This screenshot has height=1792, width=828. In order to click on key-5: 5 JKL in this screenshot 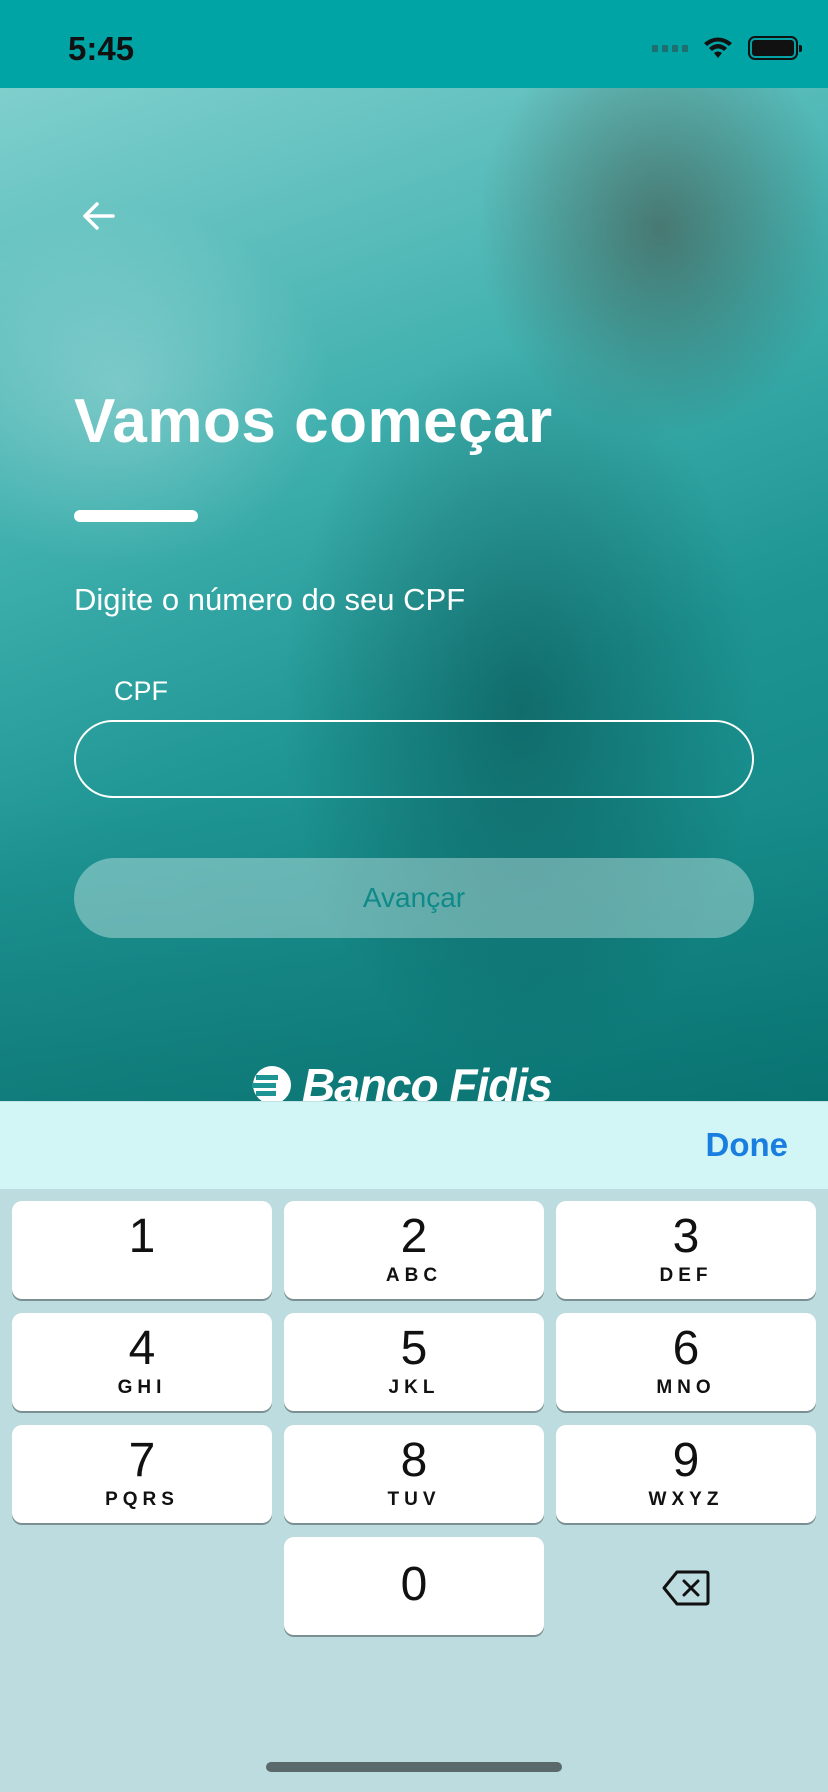, I will do `click(414, 1362)`.